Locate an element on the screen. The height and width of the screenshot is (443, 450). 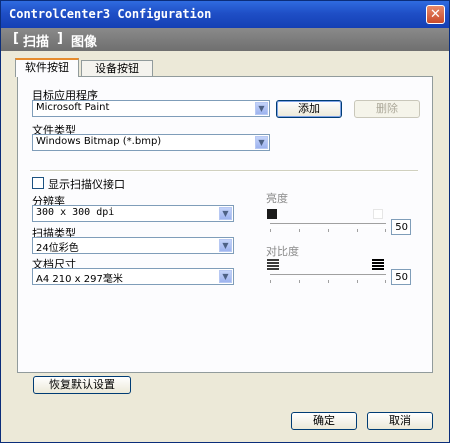
tab-software-buttons-label: 软件按钮 is located at coordinates (47, 67).